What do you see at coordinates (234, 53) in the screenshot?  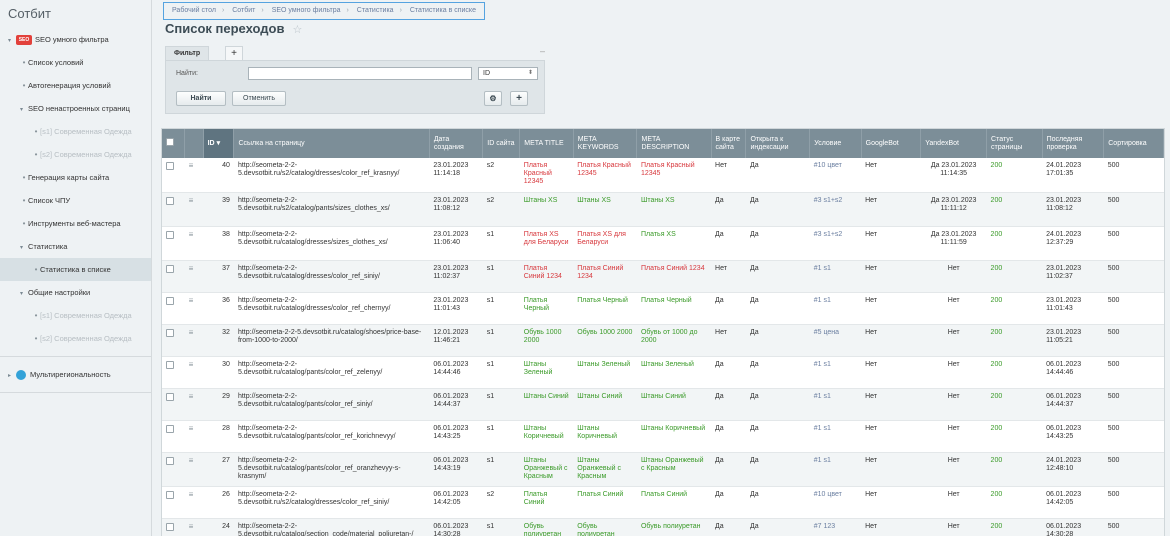 I see `add-filter-tab-button: +` at bounding box center [234, 53].